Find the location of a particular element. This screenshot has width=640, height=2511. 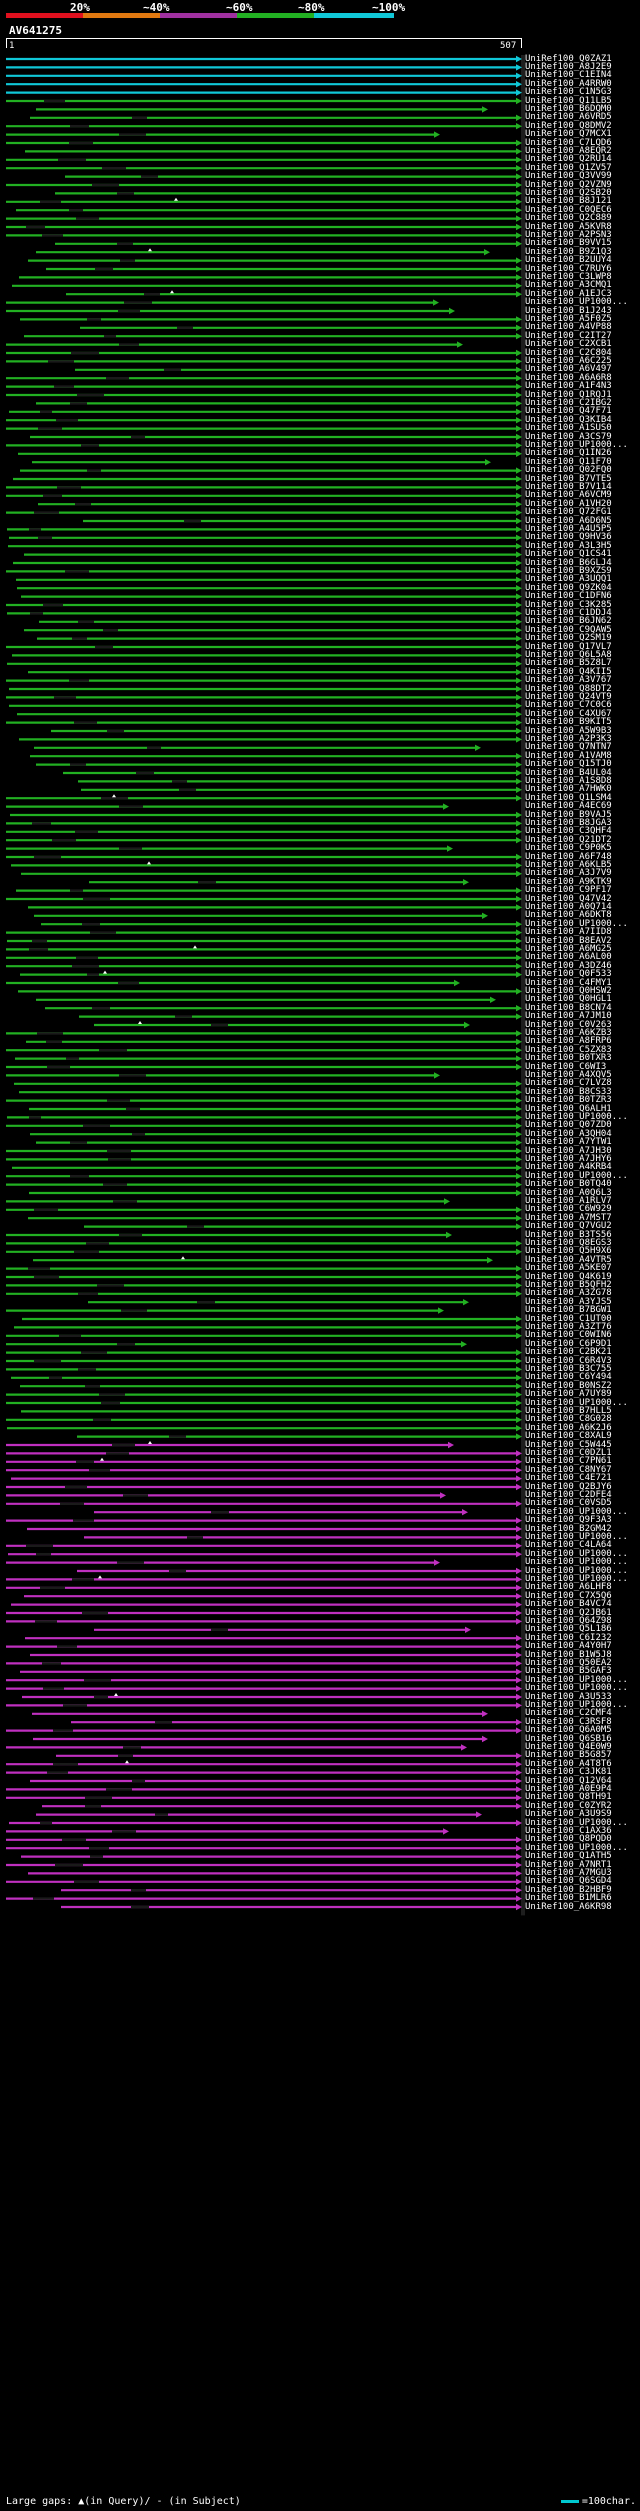

scale-legend-text: =100char. is located at coordinates (608, 2501).